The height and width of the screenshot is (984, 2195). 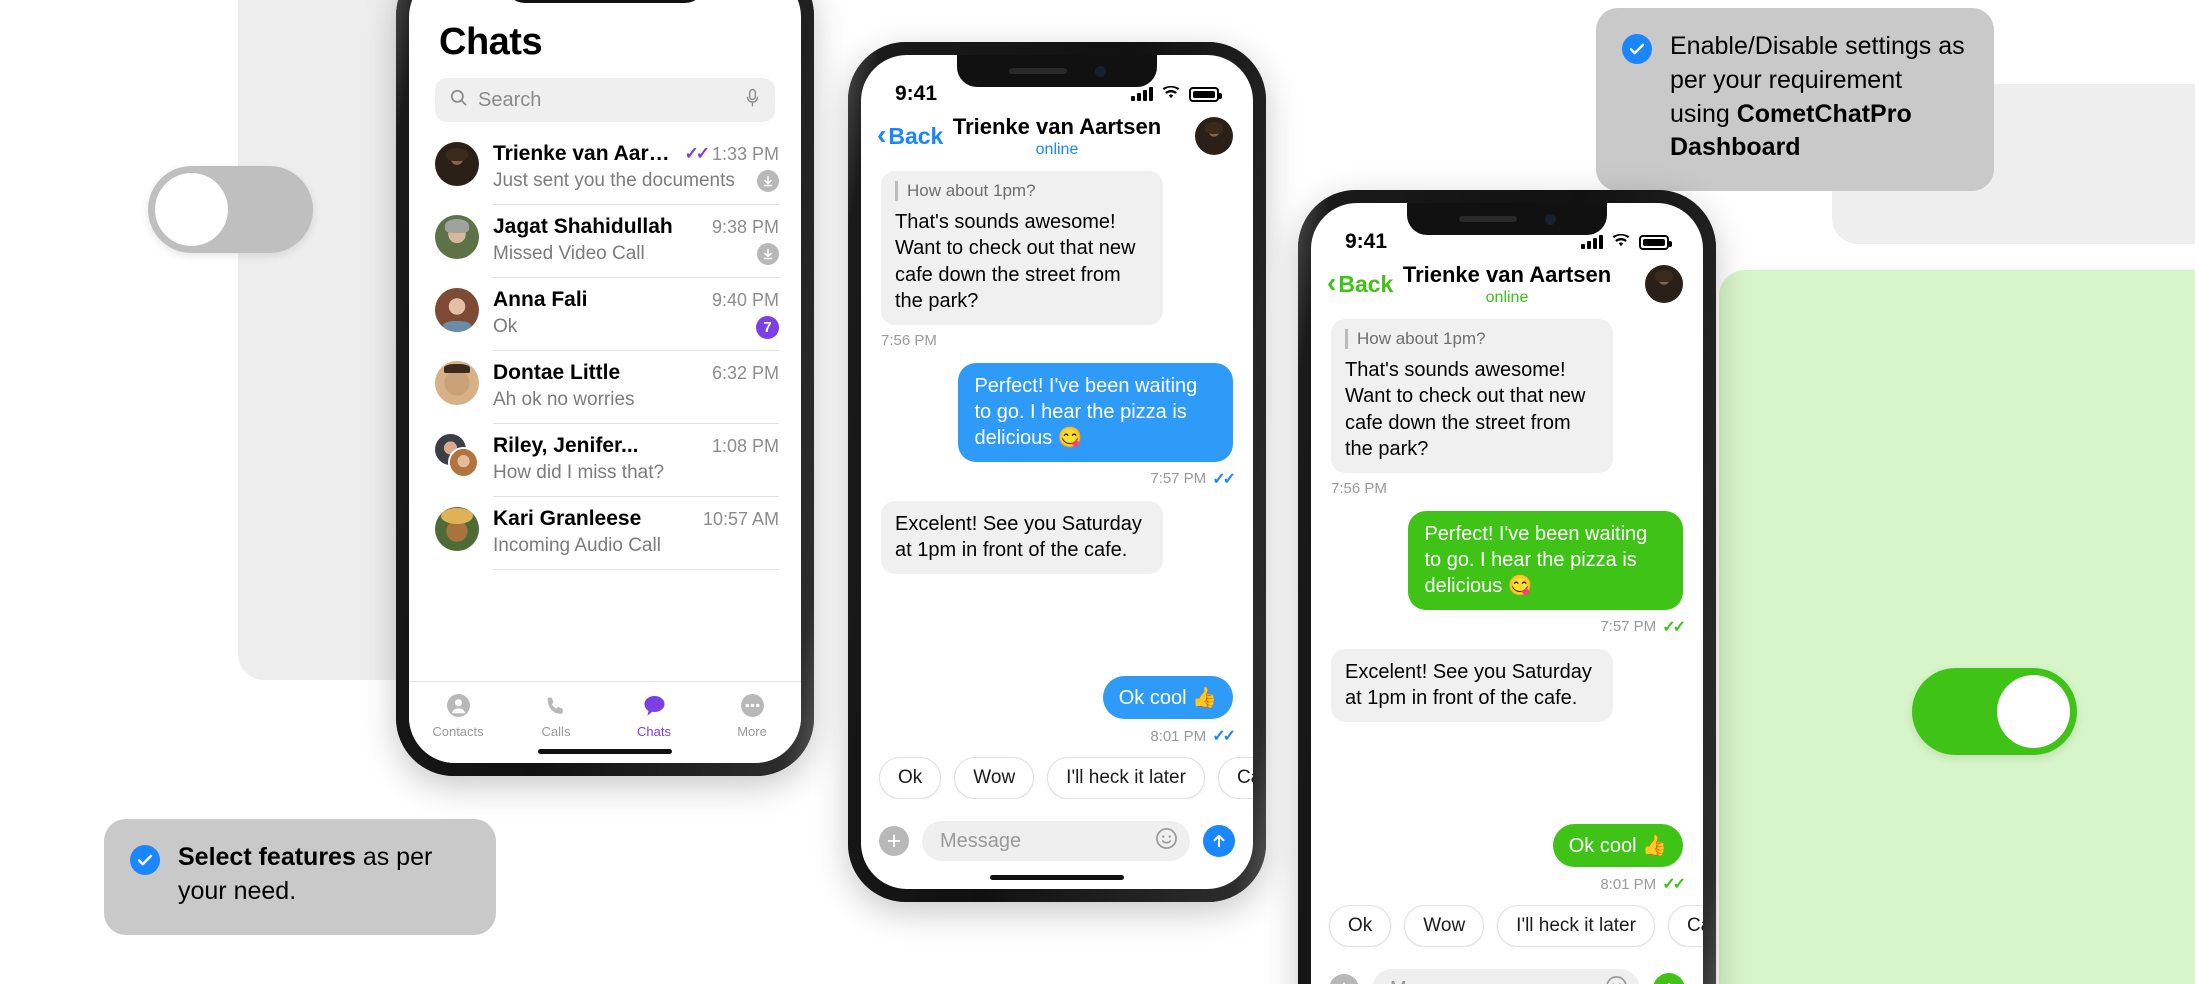 What do you see at coordinates (191, 209) in the screenshot?
I see `toggle-knob` at bounding box center [191, 209].